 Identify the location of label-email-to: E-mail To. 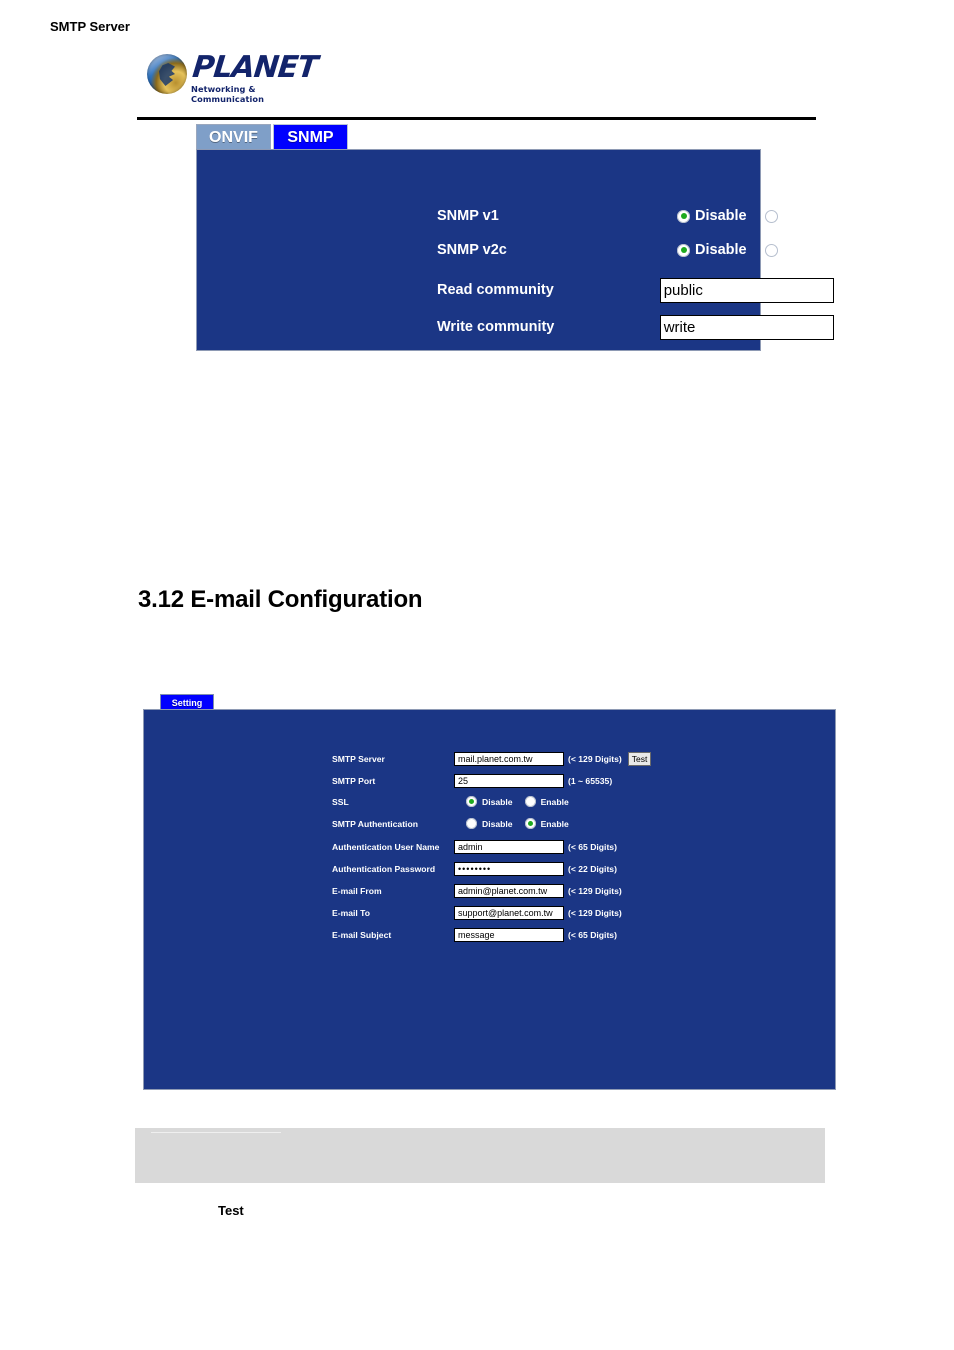
(351, 913).